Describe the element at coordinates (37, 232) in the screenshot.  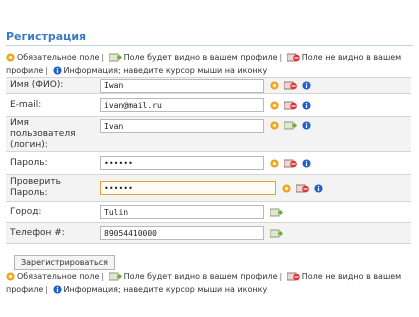
I see `phone-label: Телефон #:` at that location.